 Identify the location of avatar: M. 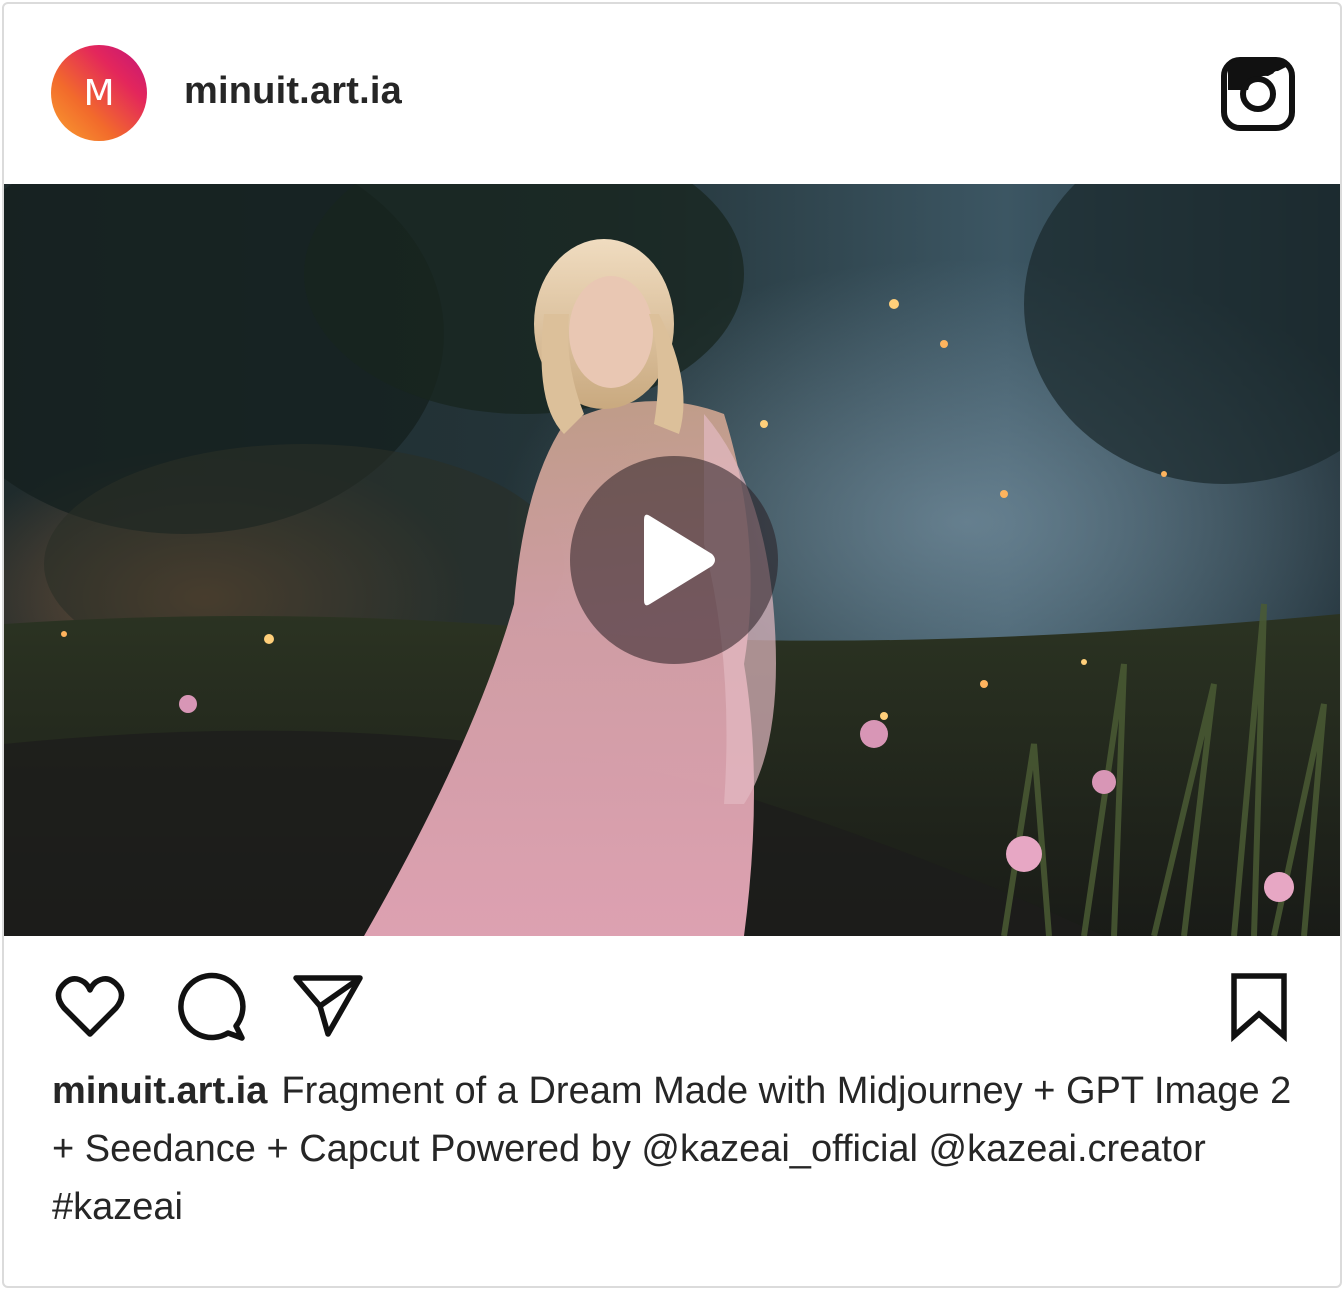
(99, 93).